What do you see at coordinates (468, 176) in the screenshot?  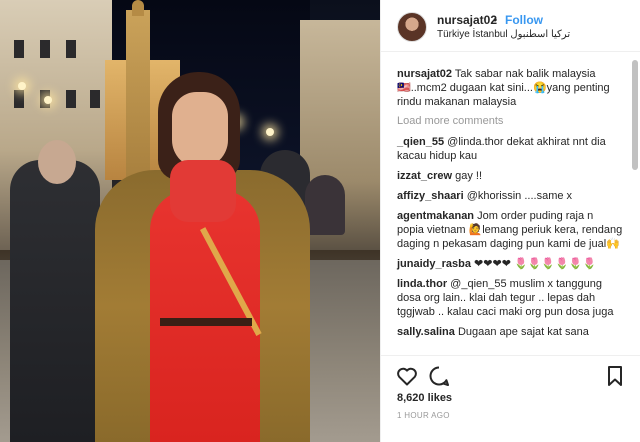 I see `comment-text: gay !!` at bounding box center [468, 176].